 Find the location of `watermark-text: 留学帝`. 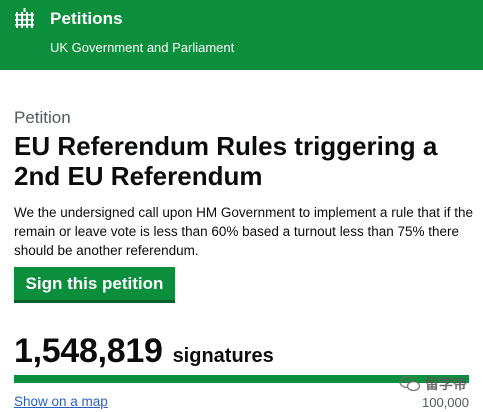

watermark-text: 留学帝 is located at coordinates (446, 384).